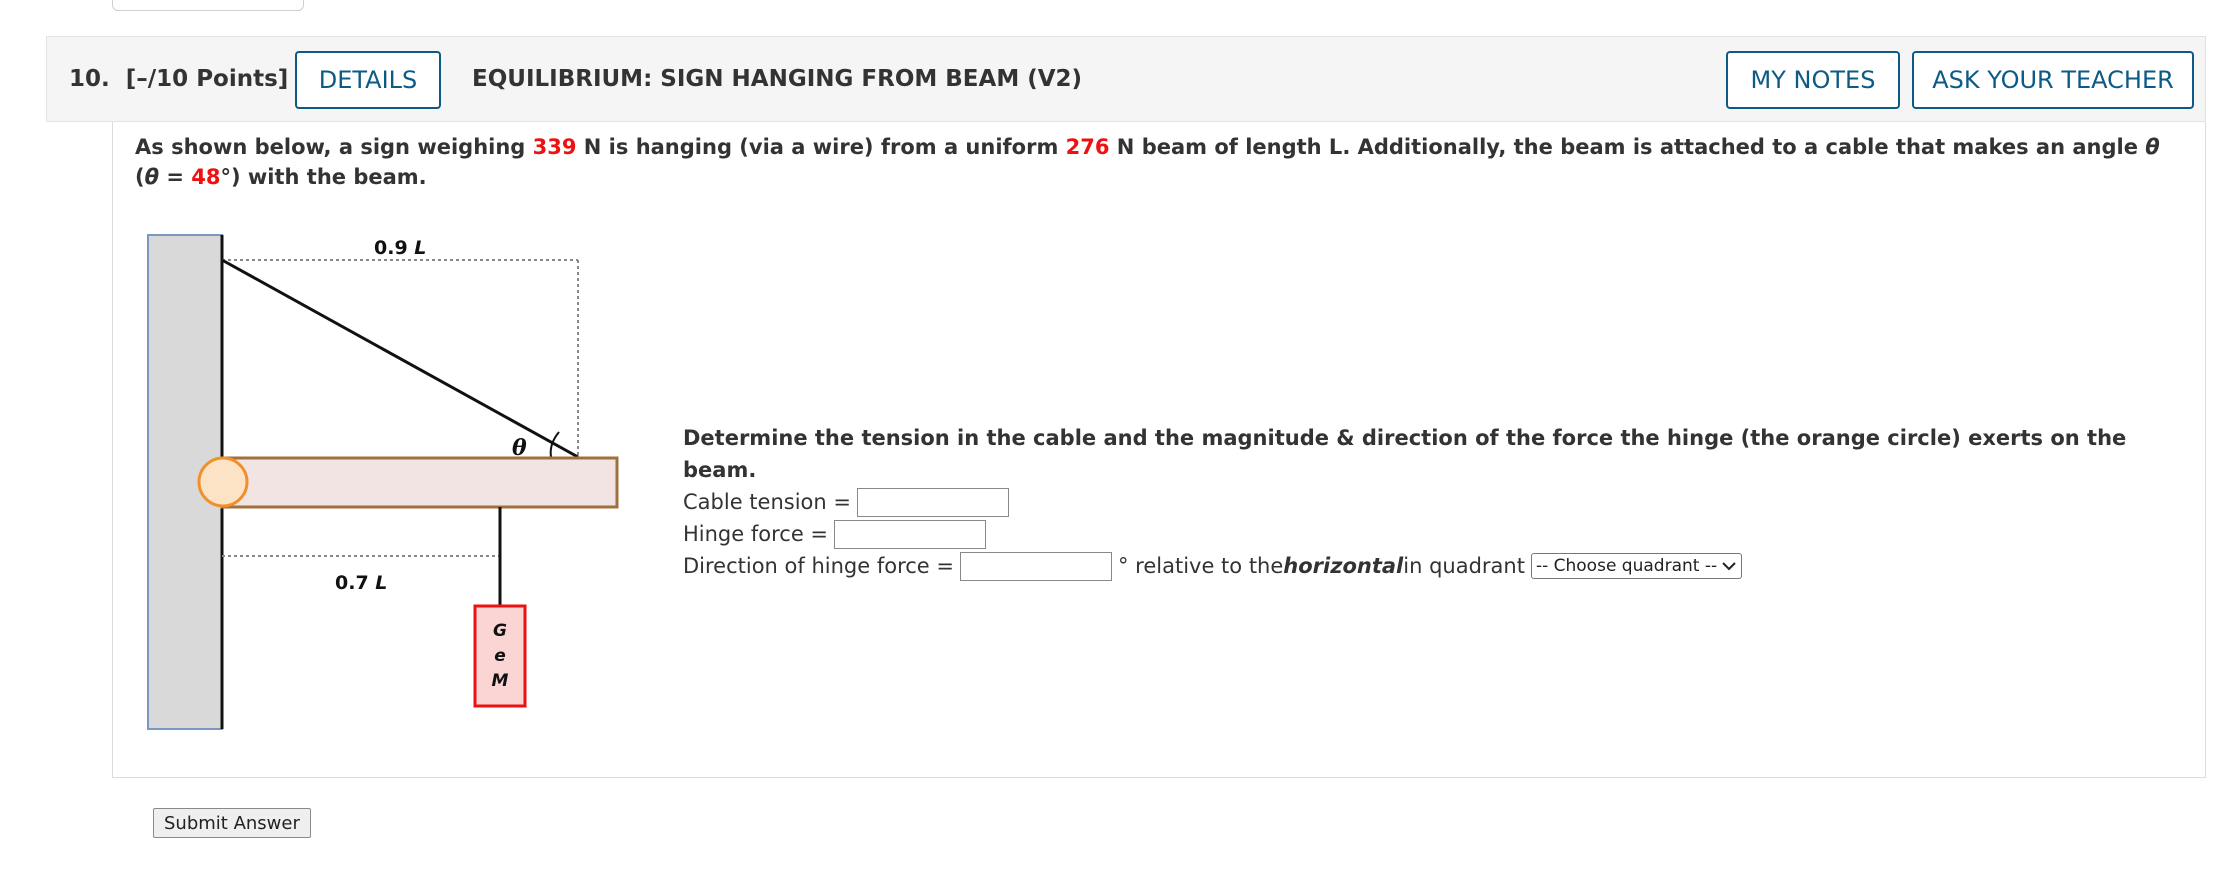 The image size is (2232, 872). What do you see at coordinates (1464, 566) in the screenshot?
I see `quadrant-text: in quadrant` at bounding box center [1464, 566].